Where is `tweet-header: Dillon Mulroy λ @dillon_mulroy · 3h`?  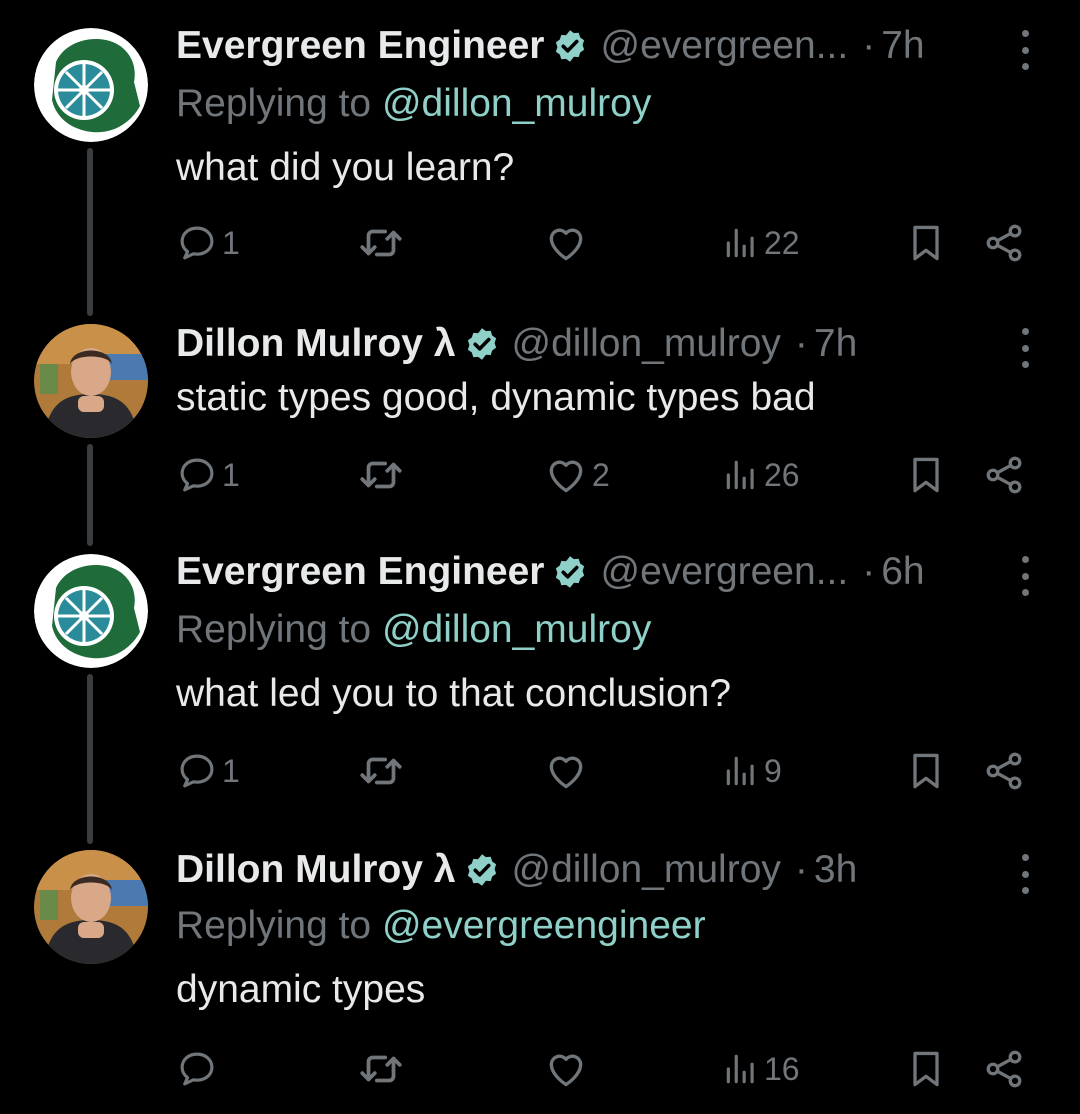
tweet-header: Dillon Mulroy λ @dillon_mulroy · 3h is located at coordinates (608, 870).